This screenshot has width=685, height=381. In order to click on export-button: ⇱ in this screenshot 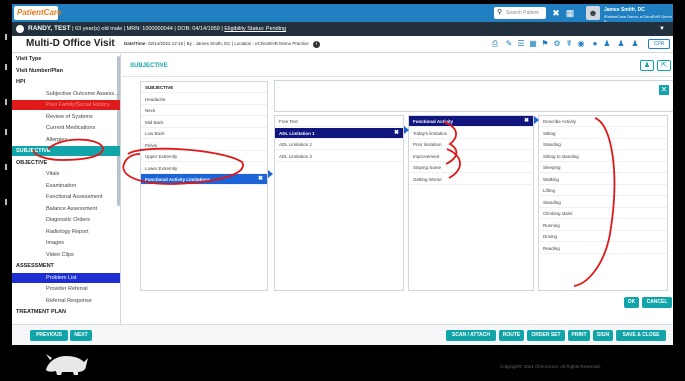, I will do `click(664, 65)`.